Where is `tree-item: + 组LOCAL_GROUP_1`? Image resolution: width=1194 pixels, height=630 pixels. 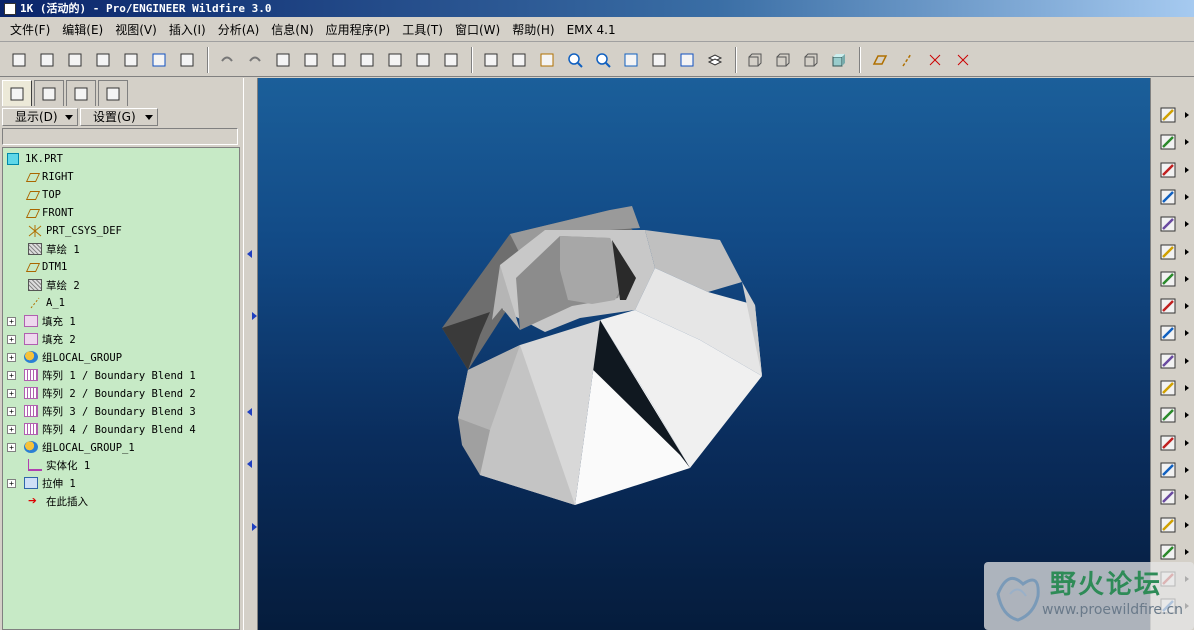 tree-item: + 组LOCAL_GROUP_1 is located at coordinates (121, 447).